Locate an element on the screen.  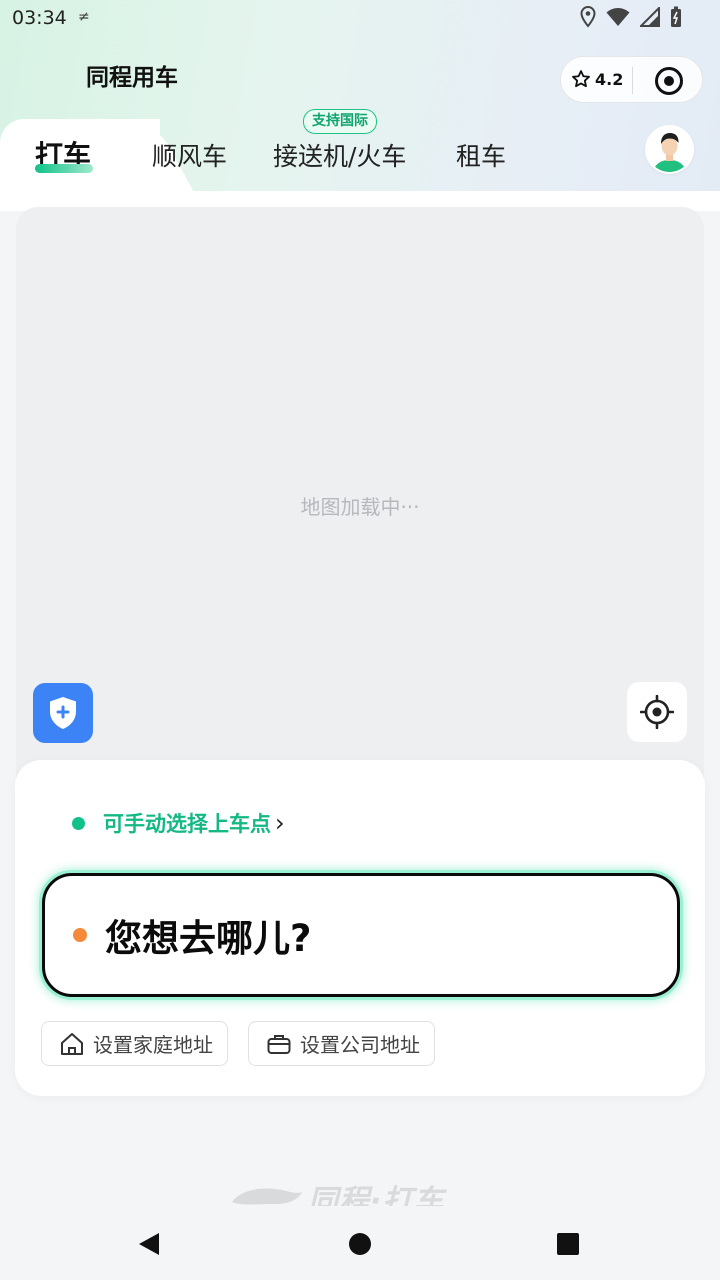
pickup-selector: 可手动选择上车点 › is located at coordinates (178, 823).